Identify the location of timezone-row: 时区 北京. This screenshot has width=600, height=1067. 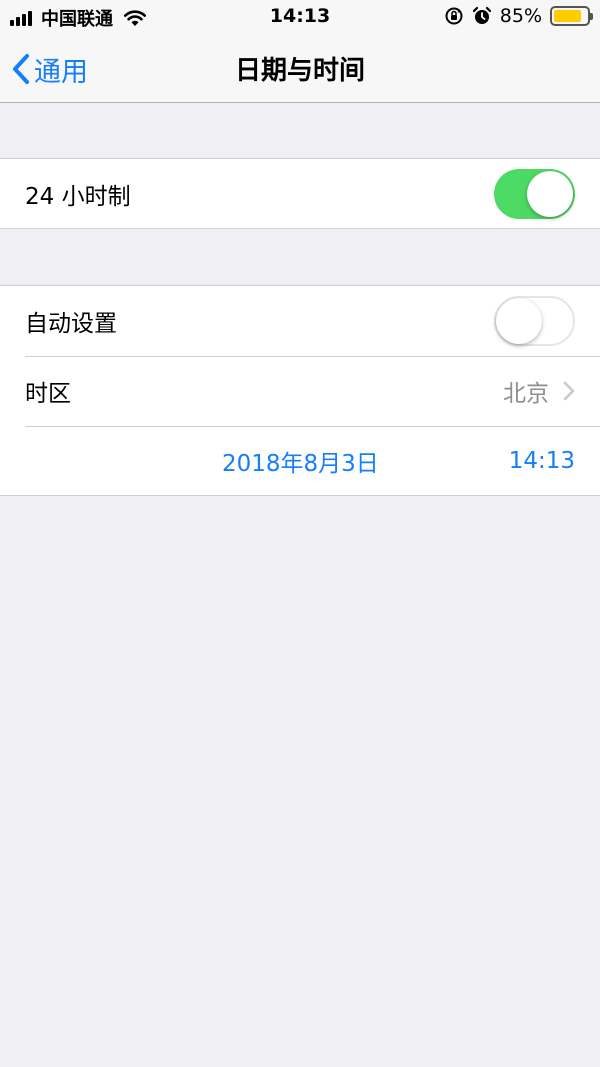
(300, 391).